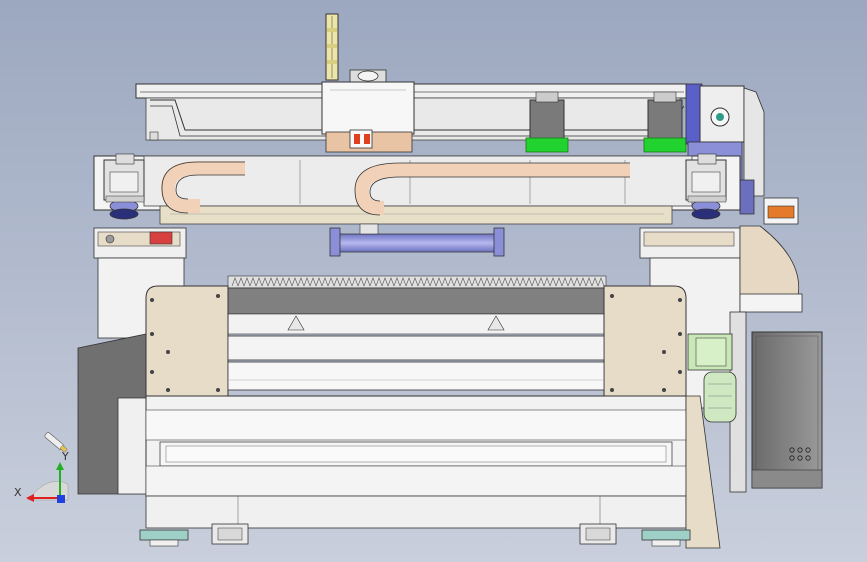  I want to click on spindle-head, so click(368, 111).